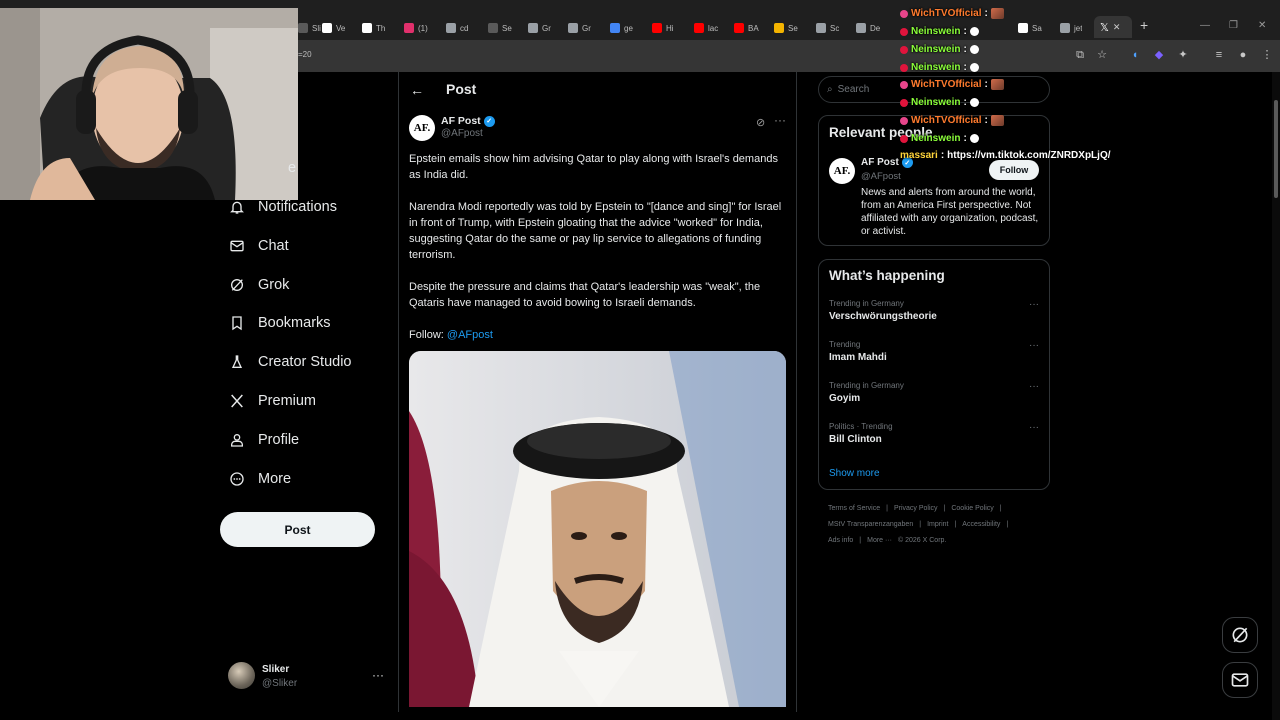 Image resolution: width=1280 pixels, height=720 pixels. What do you see at coordinates (290, 362) in the screenshot?
I see `nav-item-creator-studio: Creator Studio` at bounding box center [290, 362].